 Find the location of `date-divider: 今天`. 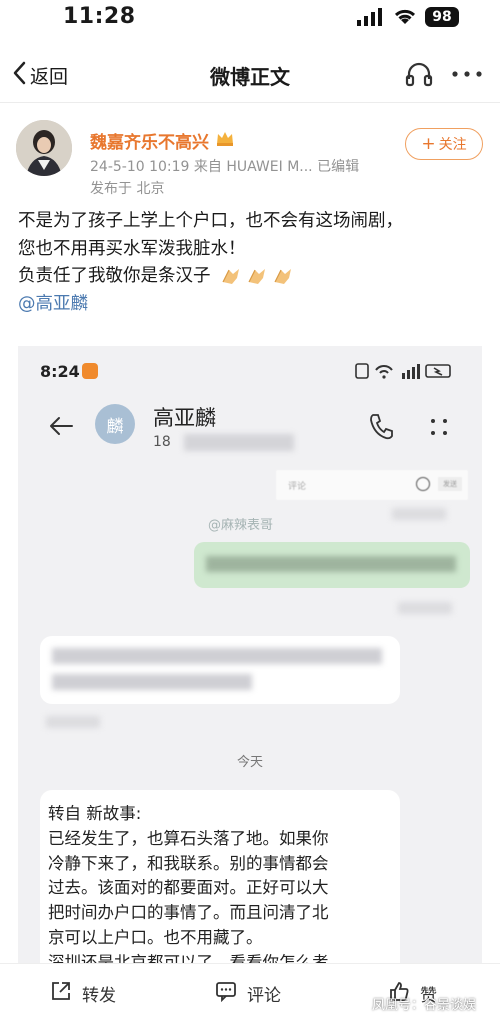

date-divider: 今天 is located at coordinates (249, 762).